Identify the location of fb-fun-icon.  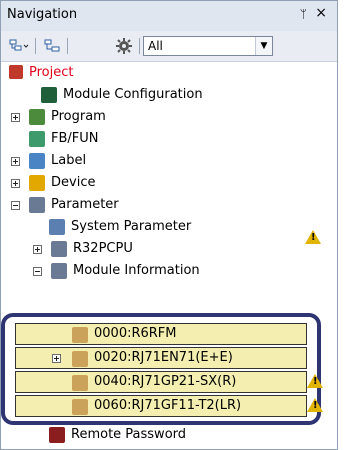
(37, 139).